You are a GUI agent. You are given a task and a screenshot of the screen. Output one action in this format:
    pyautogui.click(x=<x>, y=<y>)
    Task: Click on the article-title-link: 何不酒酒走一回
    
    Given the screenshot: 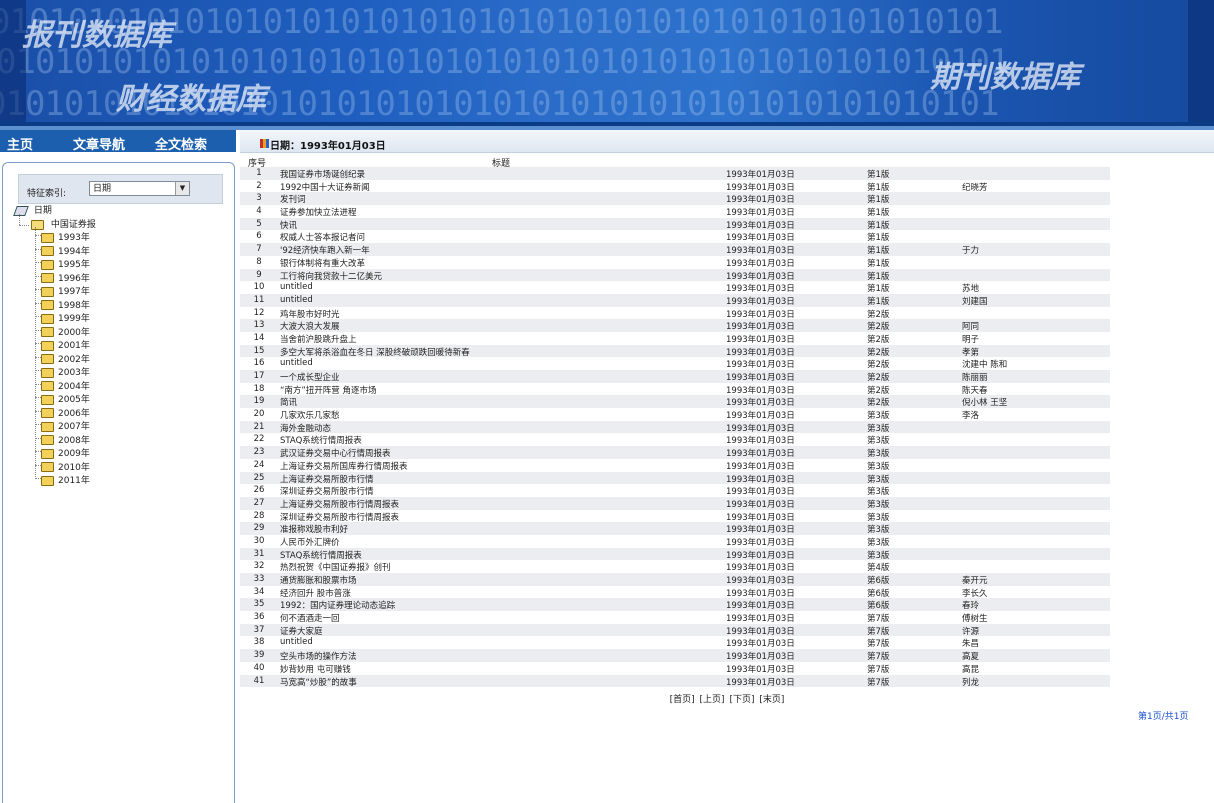 What is the action you would take?
    pyautogui.click(x=310, y=618)
    